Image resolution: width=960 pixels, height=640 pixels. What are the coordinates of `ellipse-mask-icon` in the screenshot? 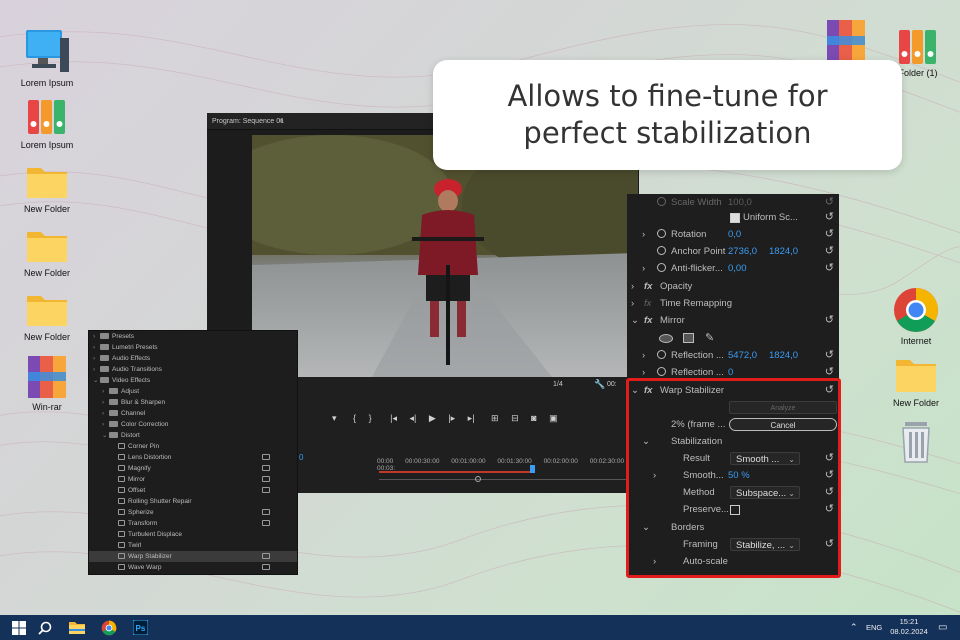 It's located at (666, 338).